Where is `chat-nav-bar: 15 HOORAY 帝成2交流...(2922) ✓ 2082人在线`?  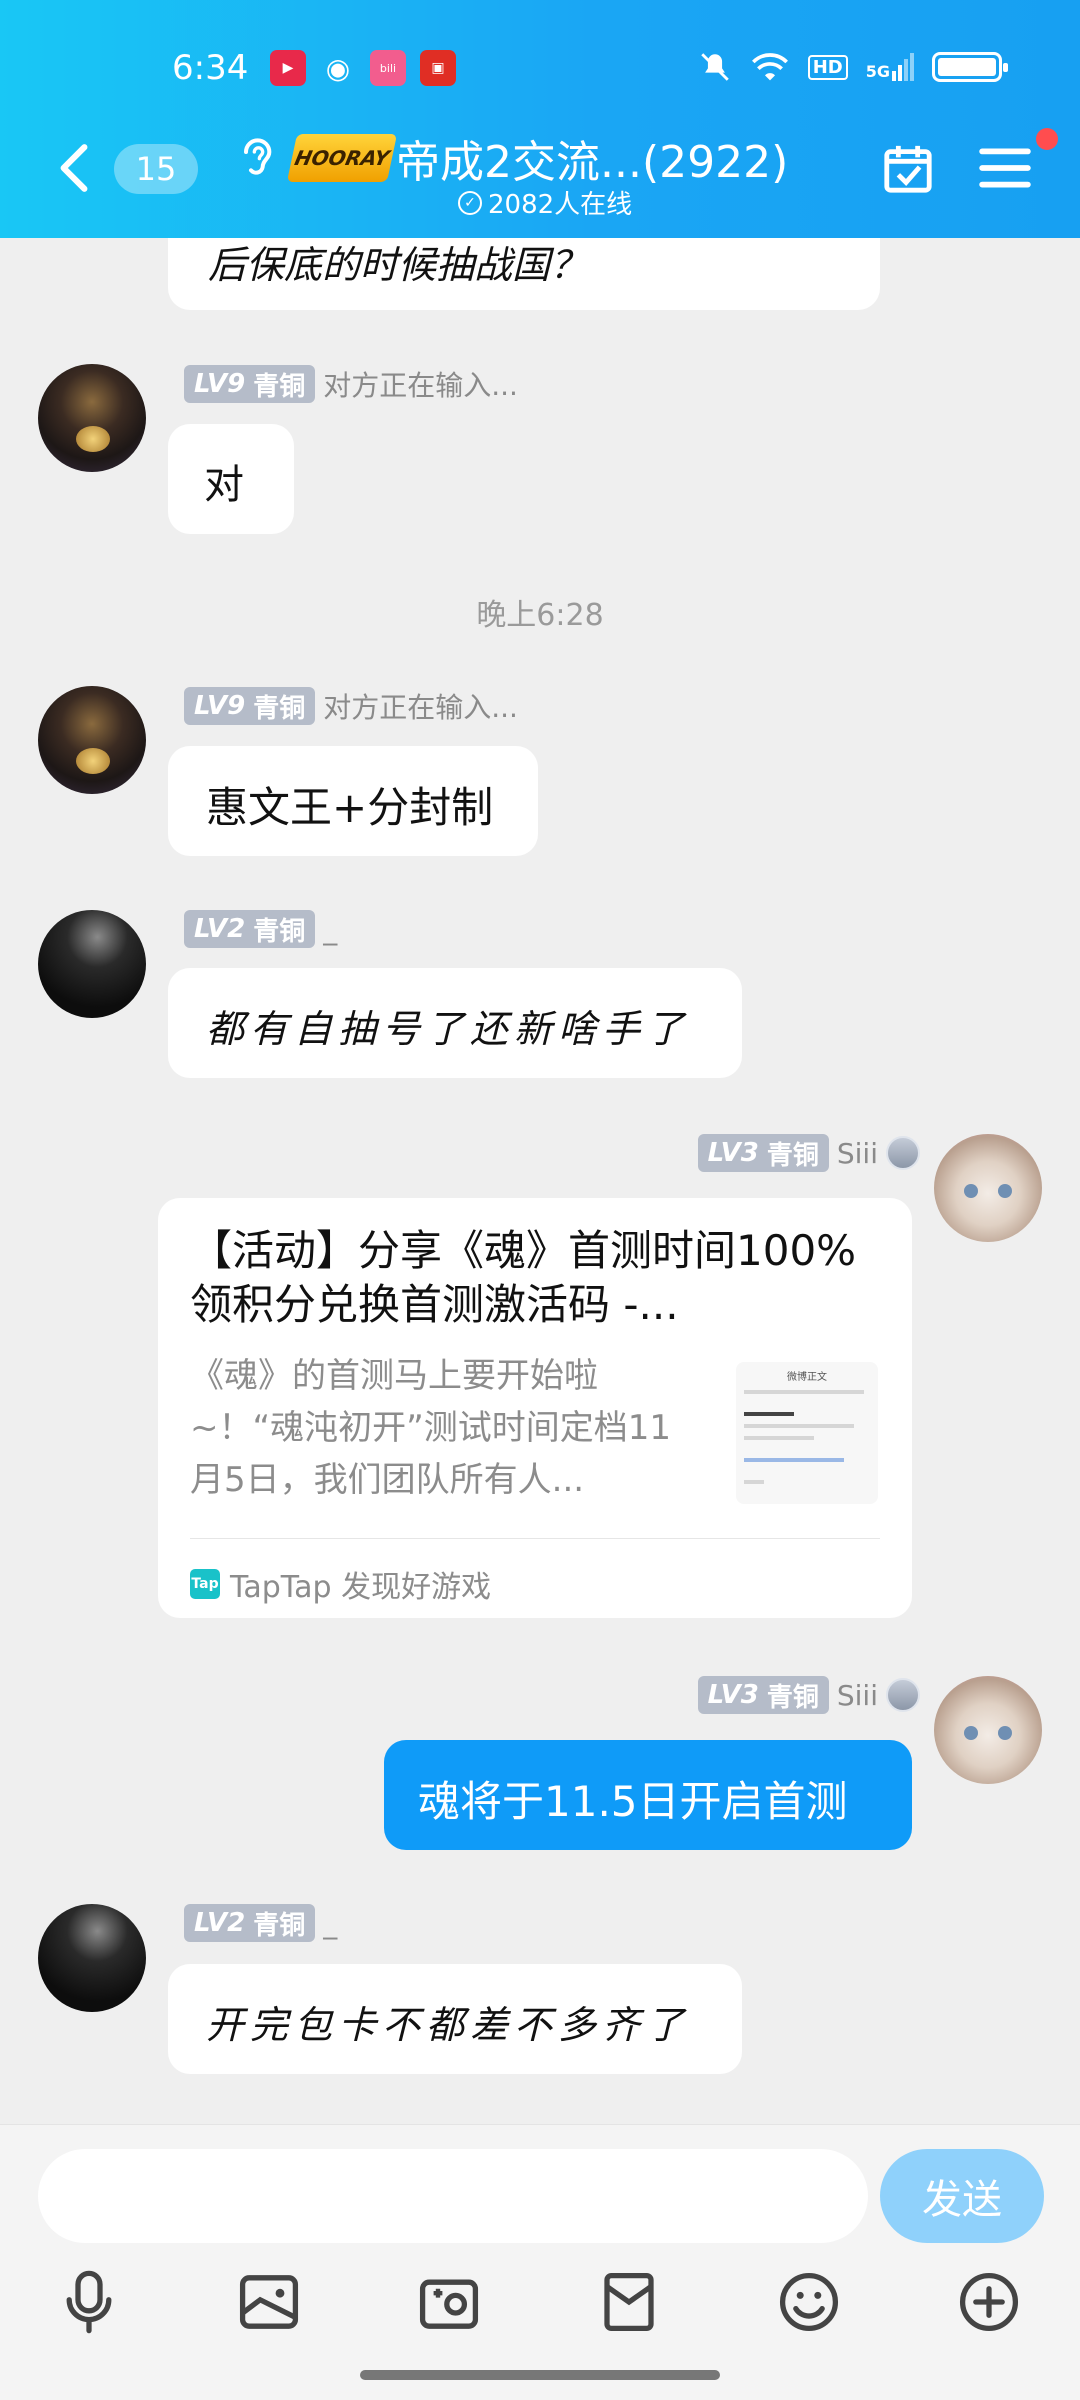 chat-nav-bar: 15 HOORAY 帝成2交流...(2922) ✓ 2082人在线 is located at coordinates (540, 170).